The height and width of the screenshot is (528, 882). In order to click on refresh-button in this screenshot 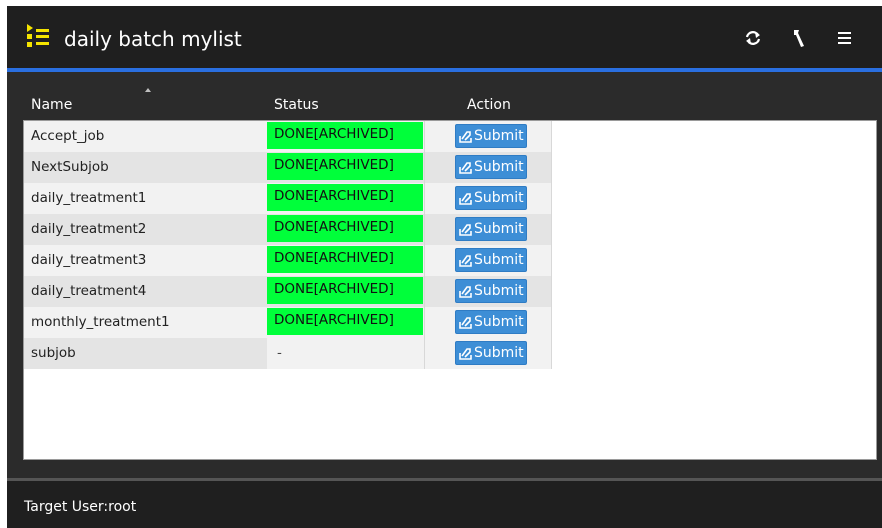, I will do `click(753, 38)`.